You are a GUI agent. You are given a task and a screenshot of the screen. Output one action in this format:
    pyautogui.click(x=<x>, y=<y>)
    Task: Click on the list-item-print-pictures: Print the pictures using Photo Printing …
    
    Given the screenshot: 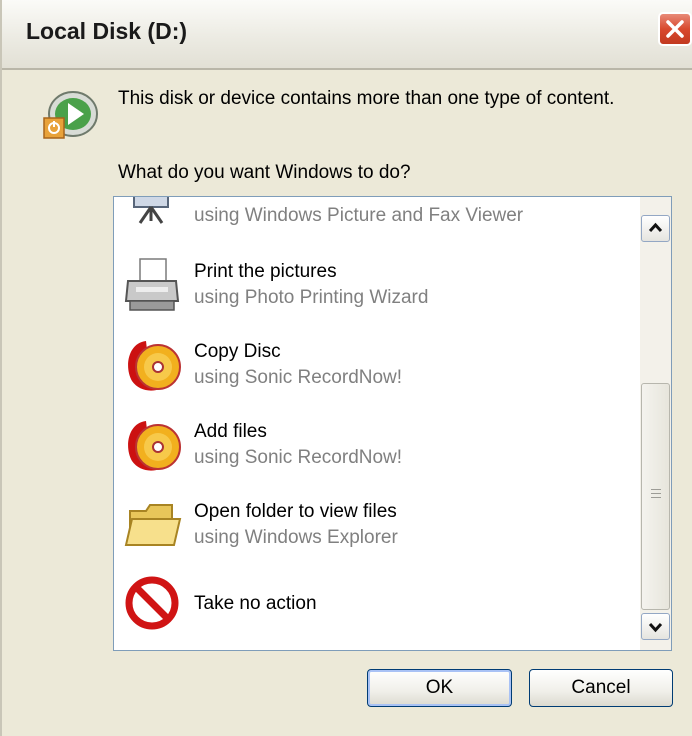 What is the action you would take?
    pyautogui.click(x=374, y=282)
    